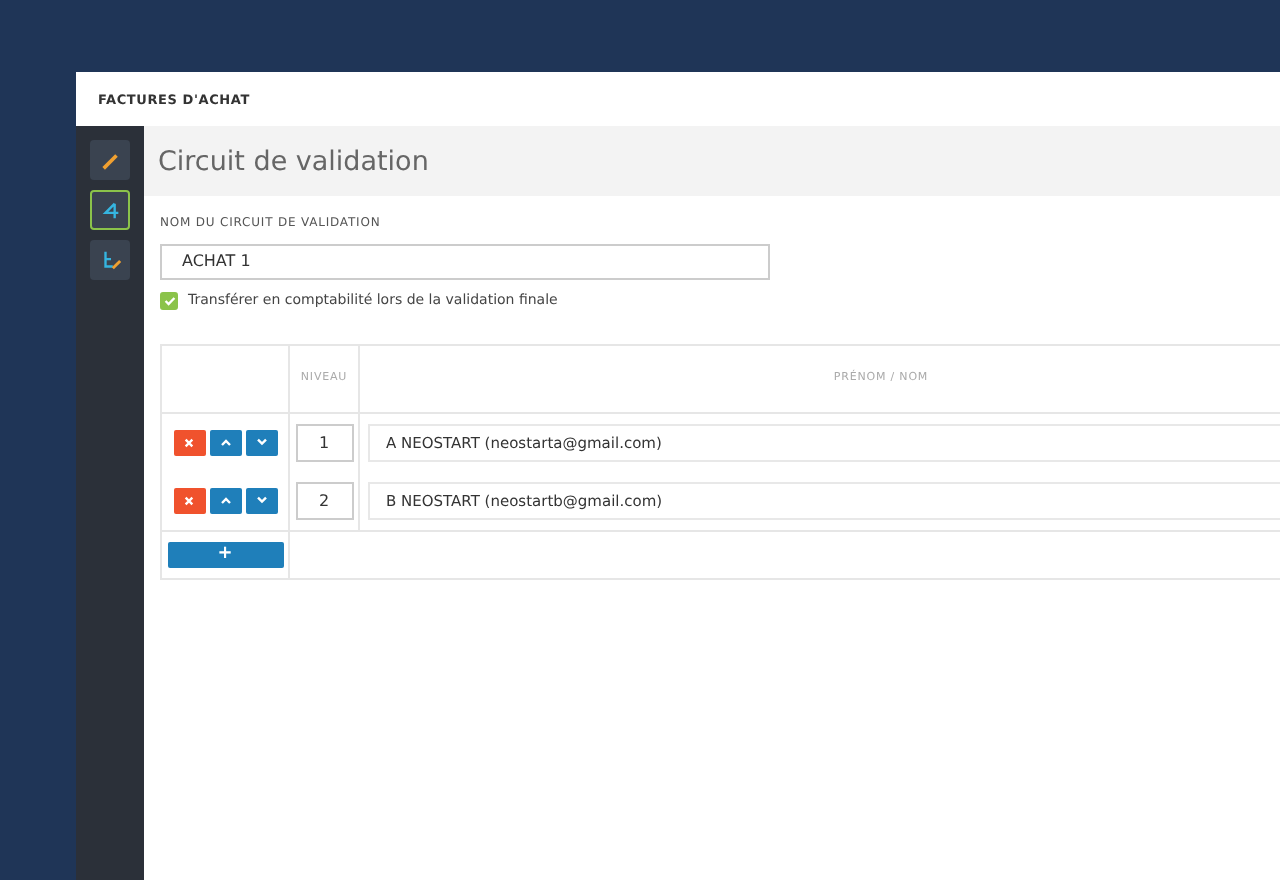 Image resolution: width=1280 pixels, height=880 pixels. I want to click on pencil-icon, so click(110, 160).